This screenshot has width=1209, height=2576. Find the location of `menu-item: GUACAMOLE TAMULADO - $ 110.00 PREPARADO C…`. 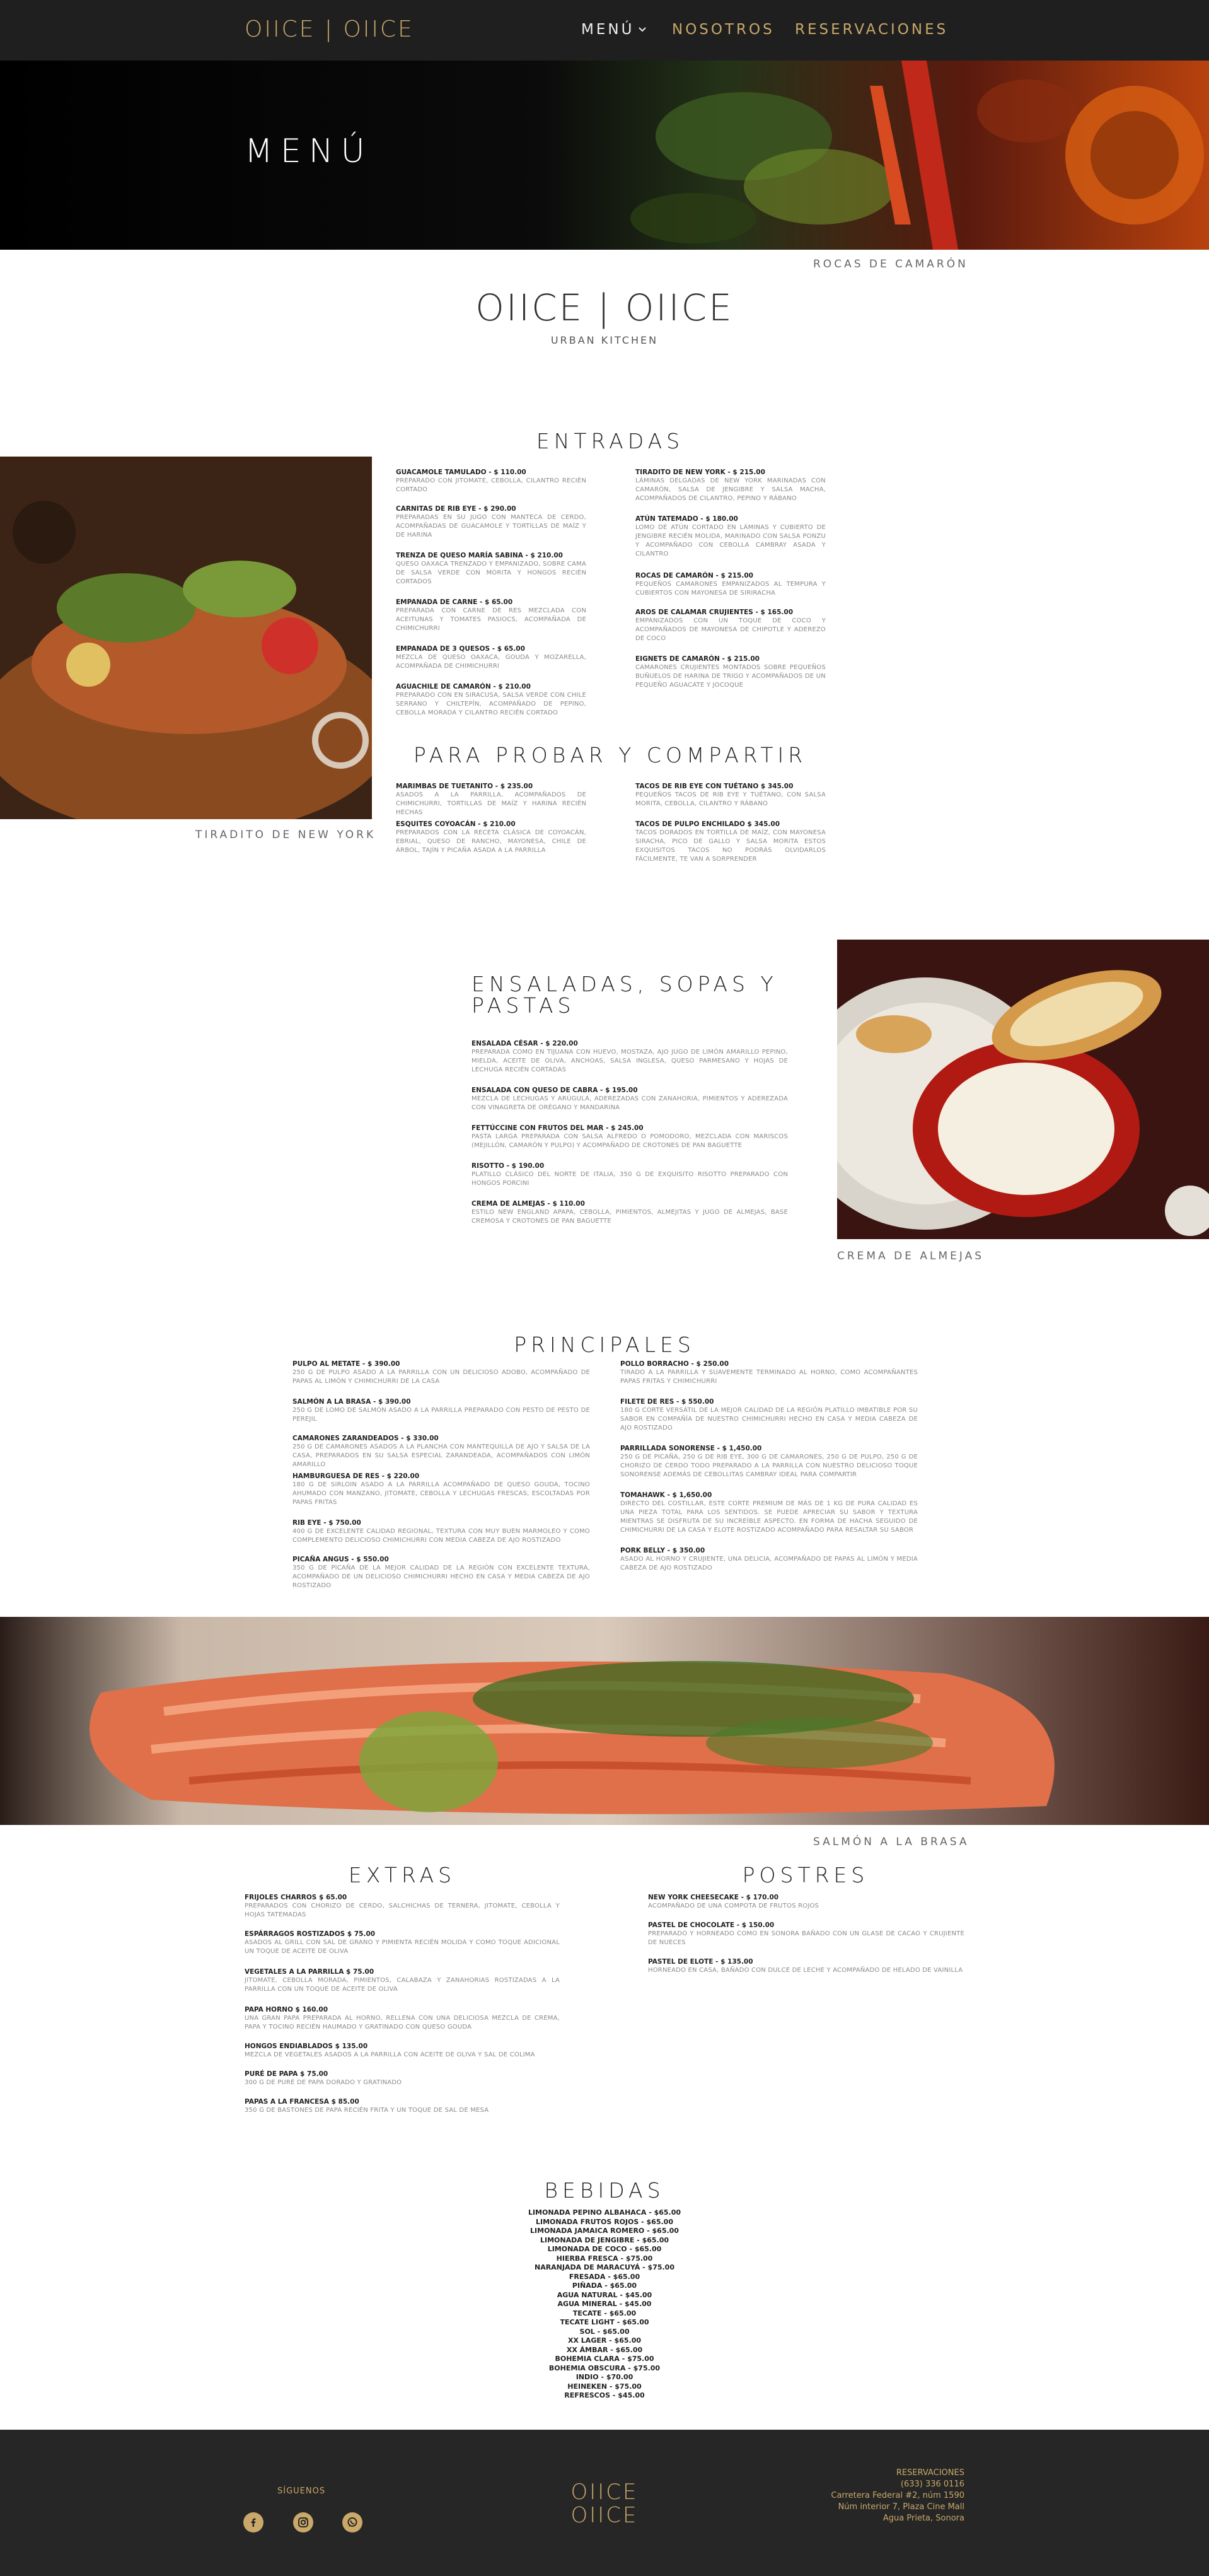

menu-item: GUACAMOLE TAMULADO - $ 110.00 PREPARADO C… is located at coordinates (491, 481).